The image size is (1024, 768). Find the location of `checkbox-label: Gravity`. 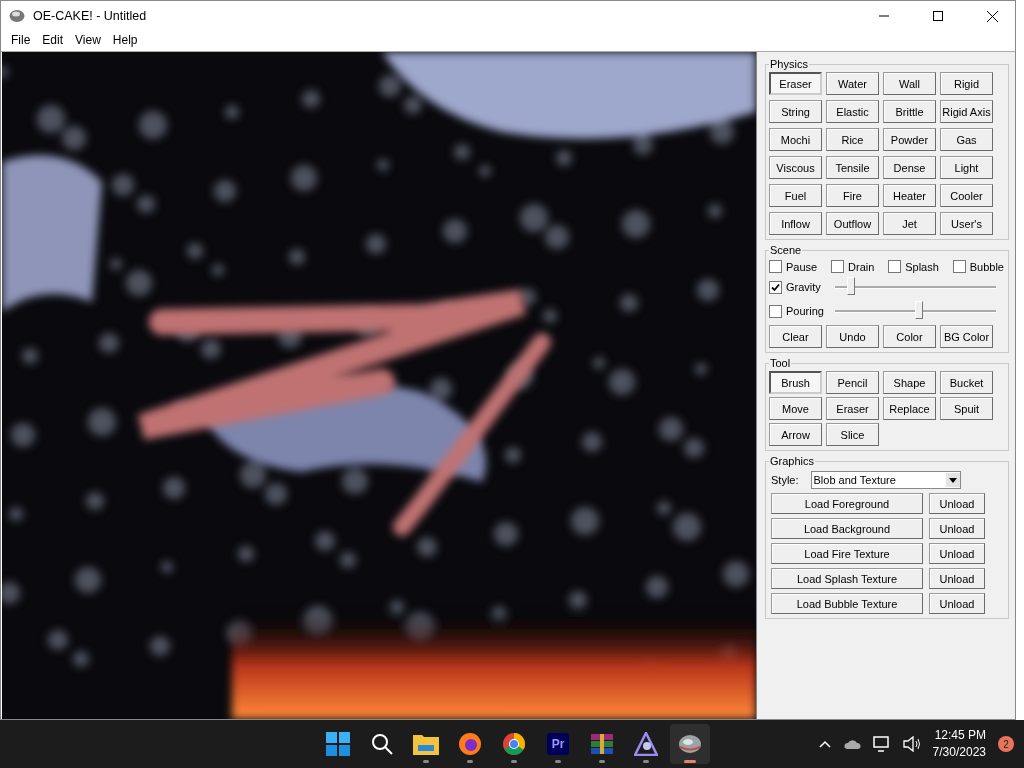

checkbox-label: Gravity is located at coordinates (803, 287).